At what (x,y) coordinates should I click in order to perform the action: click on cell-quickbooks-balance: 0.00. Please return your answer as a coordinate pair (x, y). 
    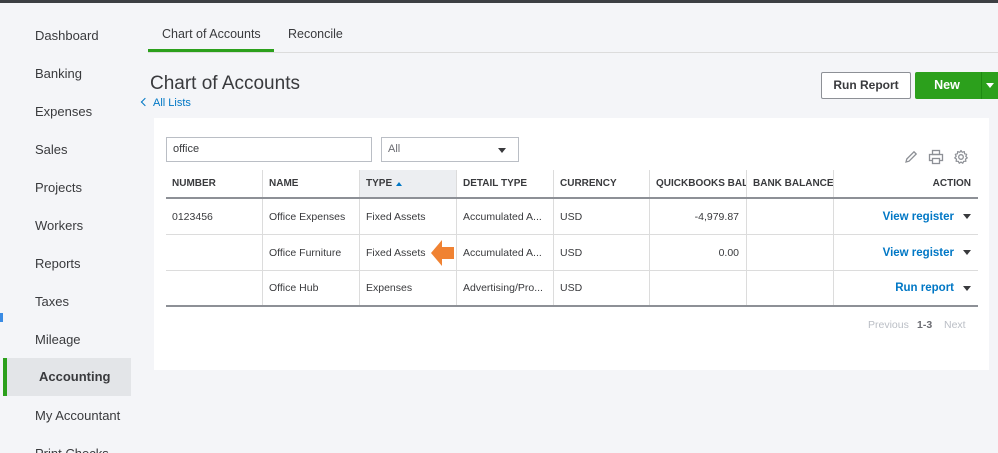
    Looking at the image, I should click on (697, 252).